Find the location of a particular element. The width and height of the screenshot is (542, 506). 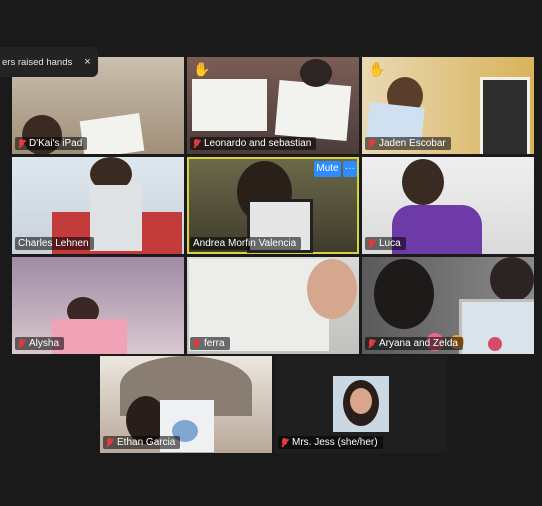

participant-name-label: Alysha is located at coordinates (40, 343).